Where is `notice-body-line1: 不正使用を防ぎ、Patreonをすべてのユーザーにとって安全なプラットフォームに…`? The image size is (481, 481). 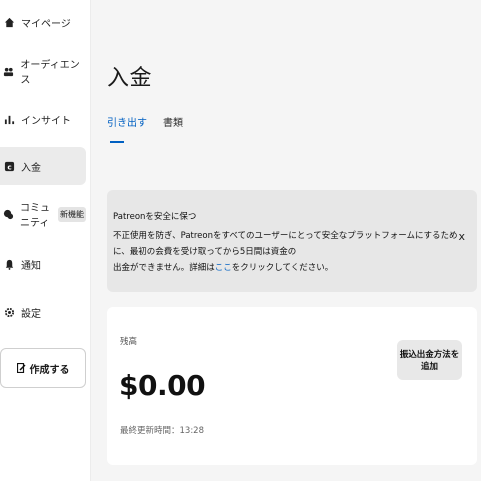 notice-body-line1: 不正使用を防ぎ、Patreonをすべてのユーザーにとって安全なプラットフォームに… is located at coordinates (285, 244).